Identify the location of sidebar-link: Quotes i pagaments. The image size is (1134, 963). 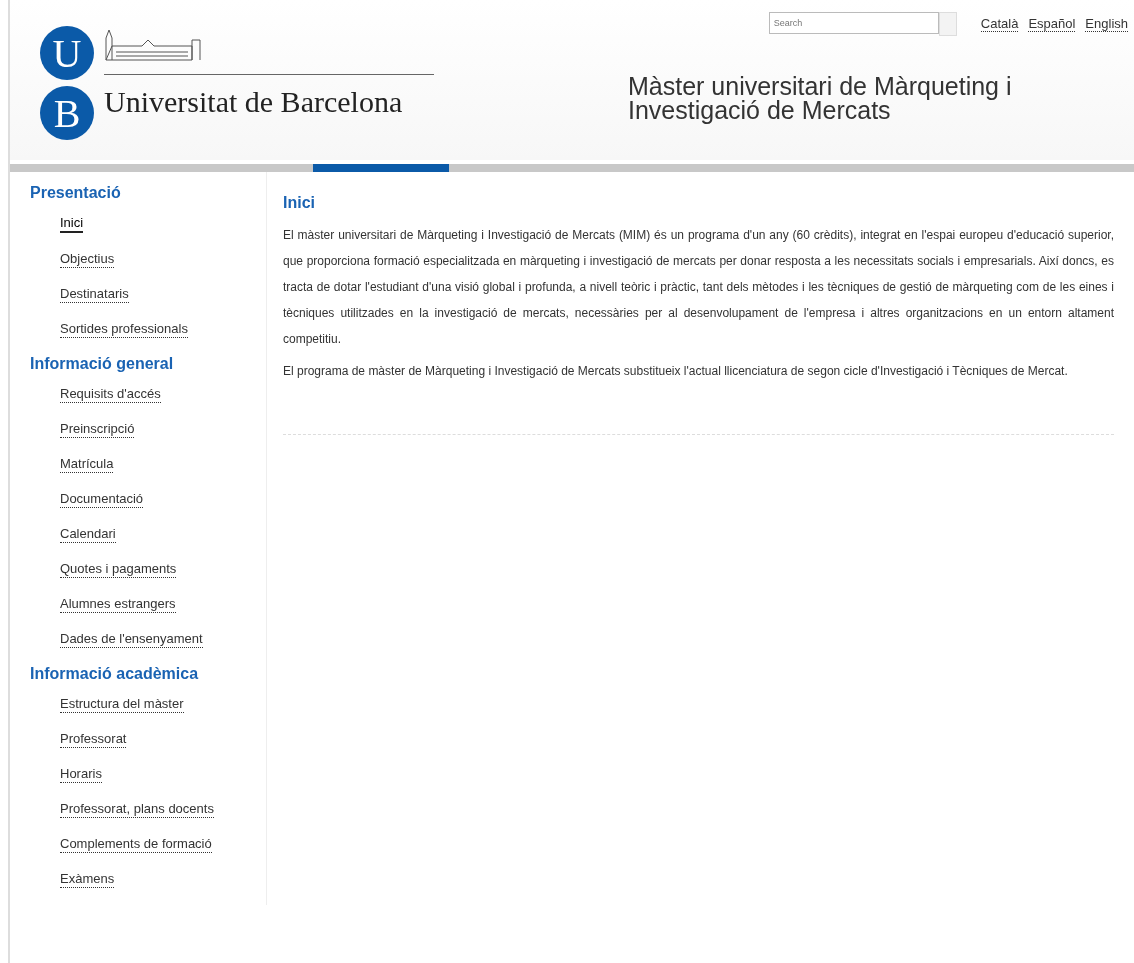
(118, 569).